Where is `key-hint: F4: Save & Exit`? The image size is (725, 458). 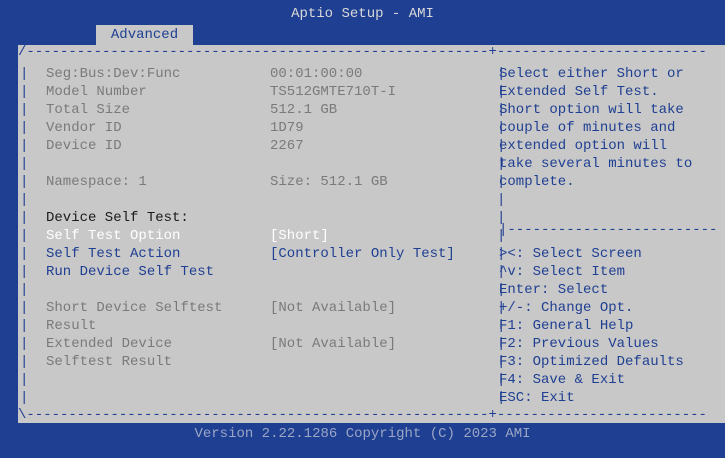
key-hint: F4: Save & Exit is located at coordinates (562, 380).